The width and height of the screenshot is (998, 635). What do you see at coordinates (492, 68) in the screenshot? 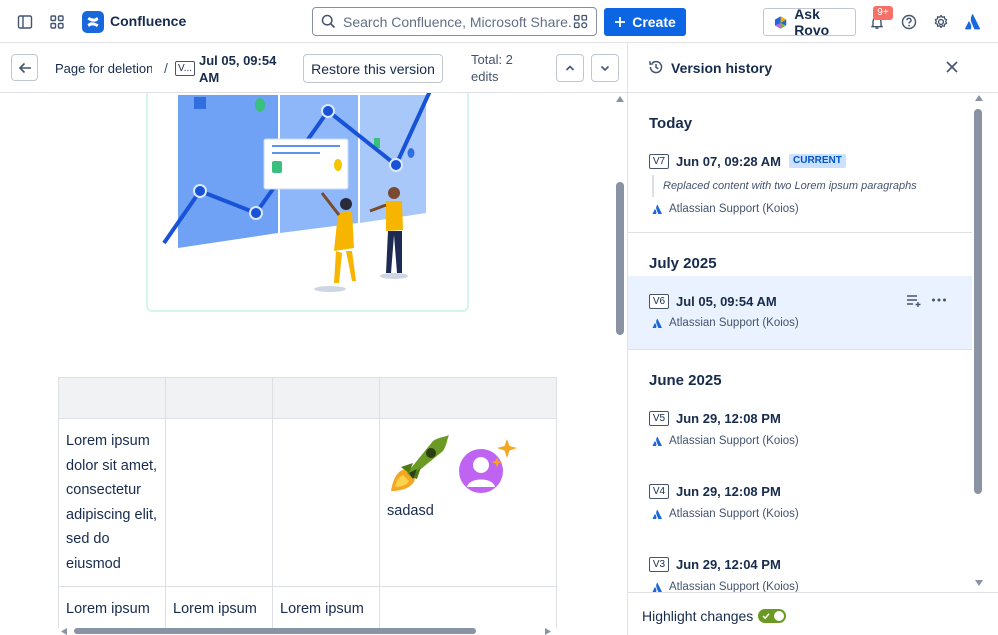
I see `total-edits: Total: 2 edits` at bounding box center [492, 68].